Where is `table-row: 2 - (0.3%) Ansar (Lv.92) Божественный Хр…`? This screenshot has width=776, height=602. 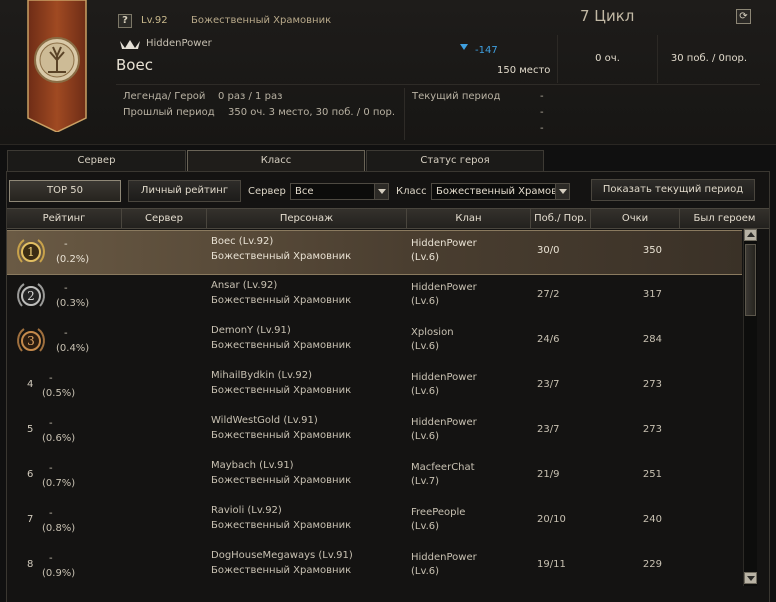 table-row: 2 - (0.3%) Ansar (Lv.92) Божественный Хр… is located at coordinates (374, 297).